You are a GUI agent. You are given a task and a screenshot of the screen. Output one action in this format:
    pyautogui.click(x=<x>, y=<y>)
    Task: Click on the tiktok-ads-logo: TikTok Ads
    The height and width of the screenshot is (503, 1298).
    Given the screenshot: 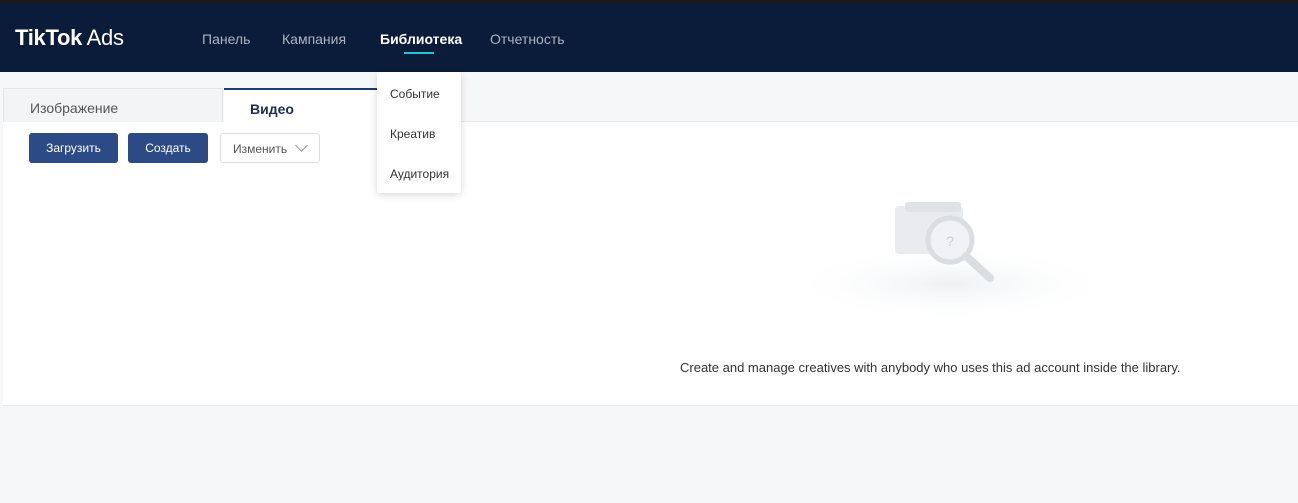 What is the action you would take?
    pyautogui.click(x=69, y=38)
    